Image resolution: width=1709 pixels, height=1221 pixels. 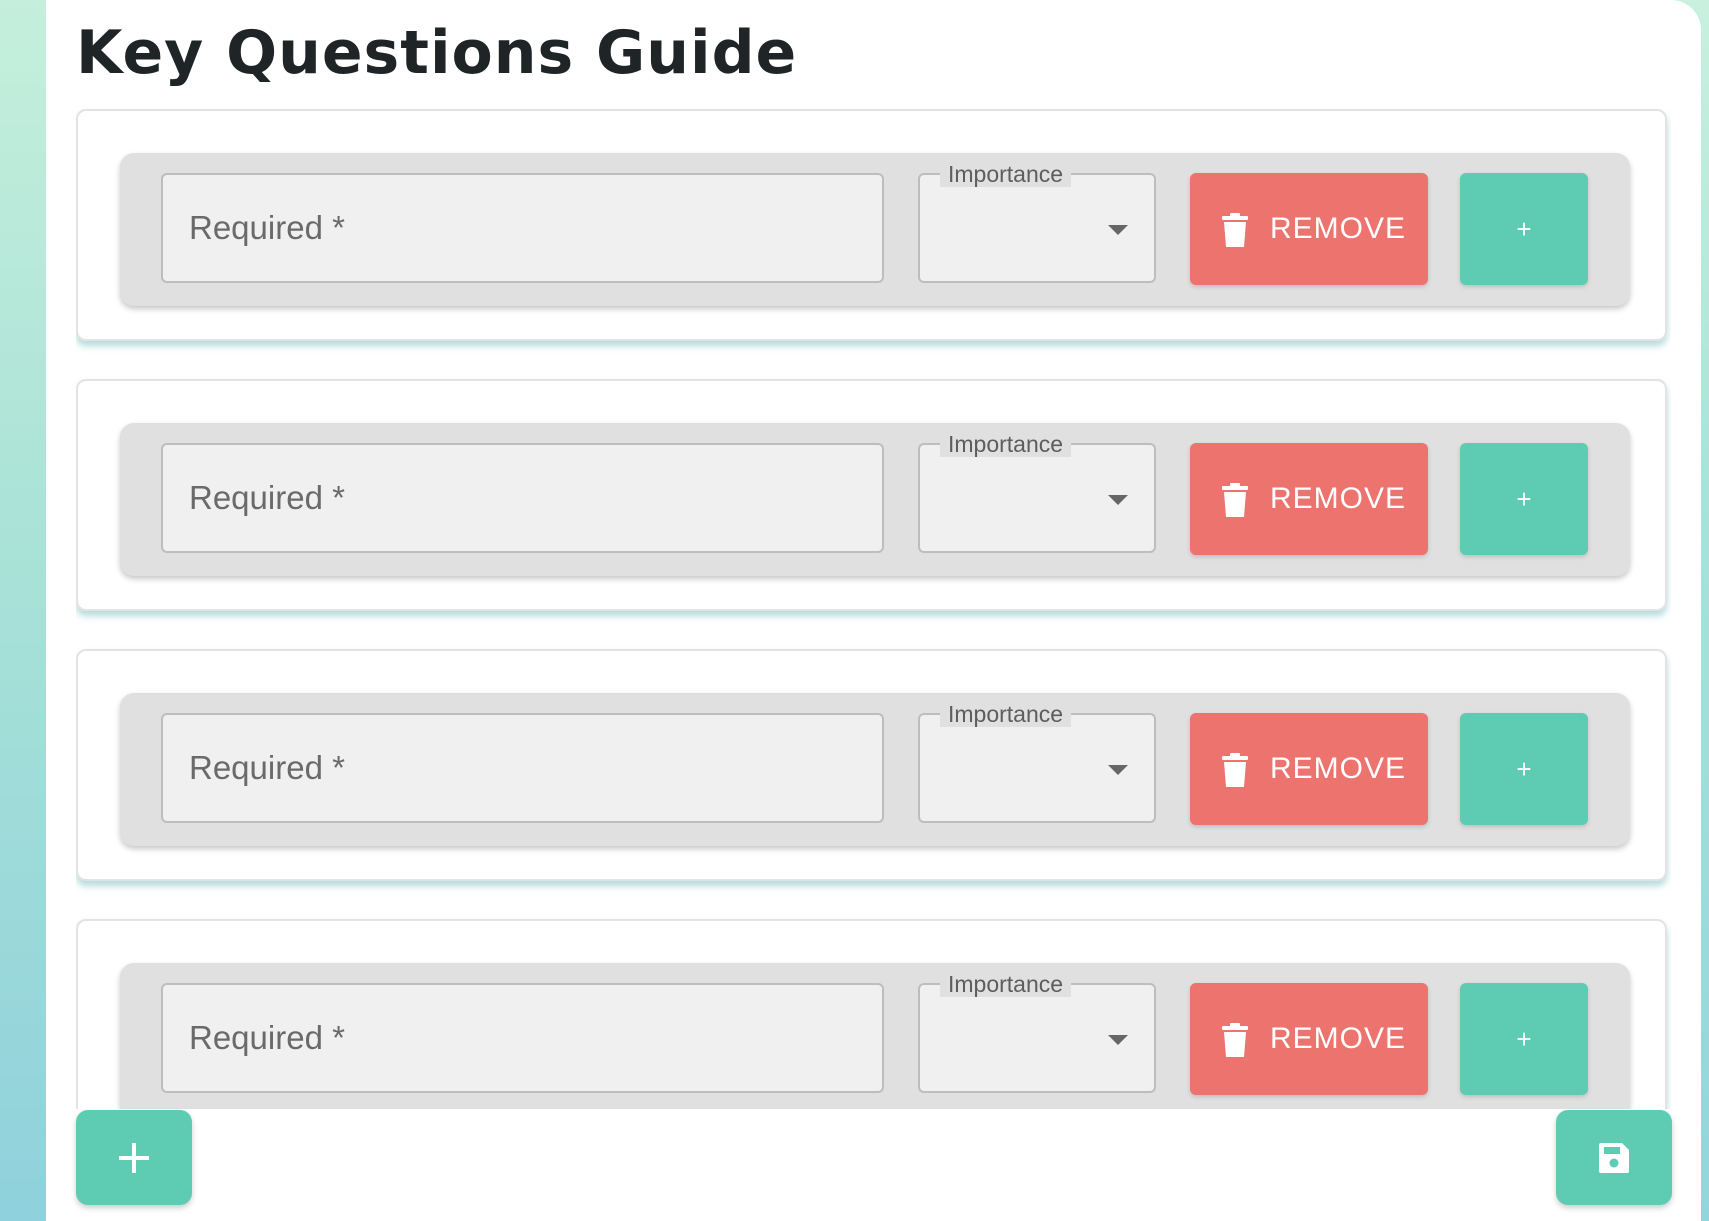 I want to click on plus-icon, so click(x=134, y=1157).